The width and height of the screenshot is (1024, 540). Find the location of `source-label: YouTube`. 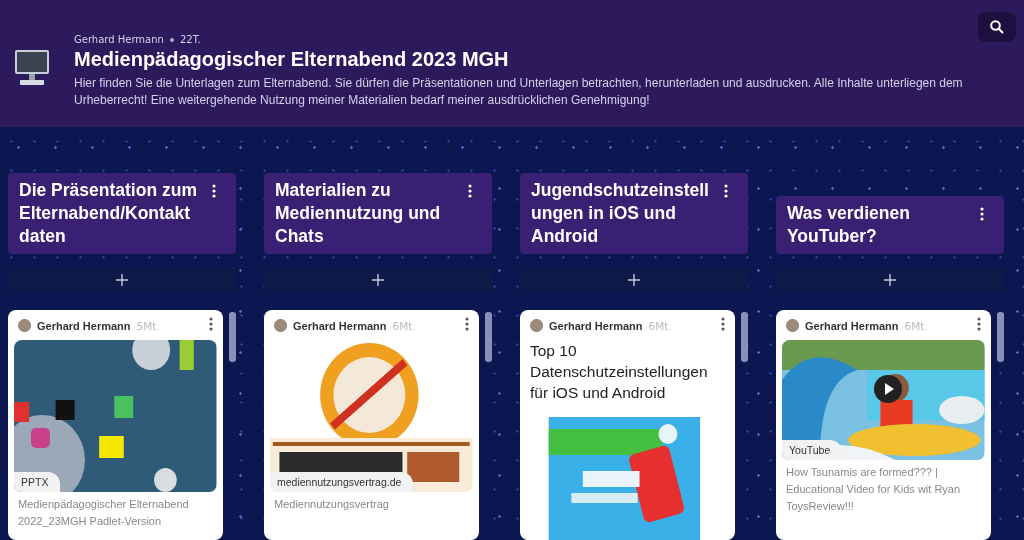

source-label: YouTube is located at coordinates (812, 450).